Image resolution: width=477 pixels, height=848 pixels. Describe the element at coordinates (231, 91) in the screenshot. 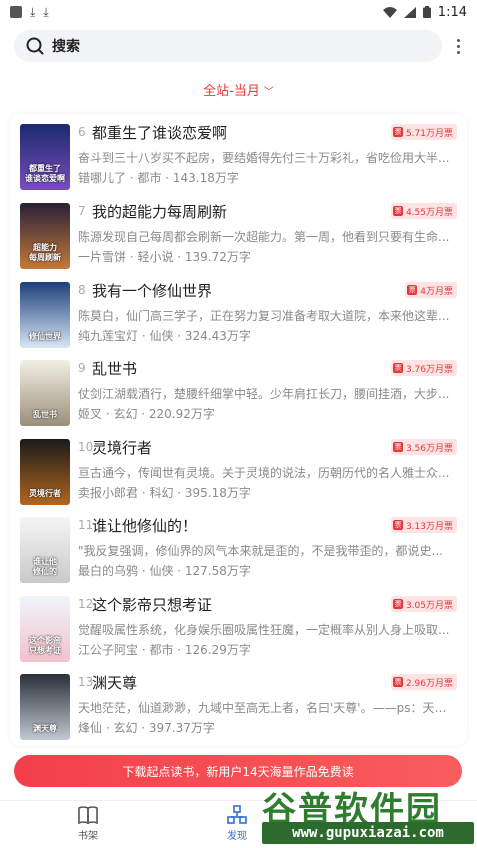

I see `ranking-filter-label: 全站-当月` at that location.